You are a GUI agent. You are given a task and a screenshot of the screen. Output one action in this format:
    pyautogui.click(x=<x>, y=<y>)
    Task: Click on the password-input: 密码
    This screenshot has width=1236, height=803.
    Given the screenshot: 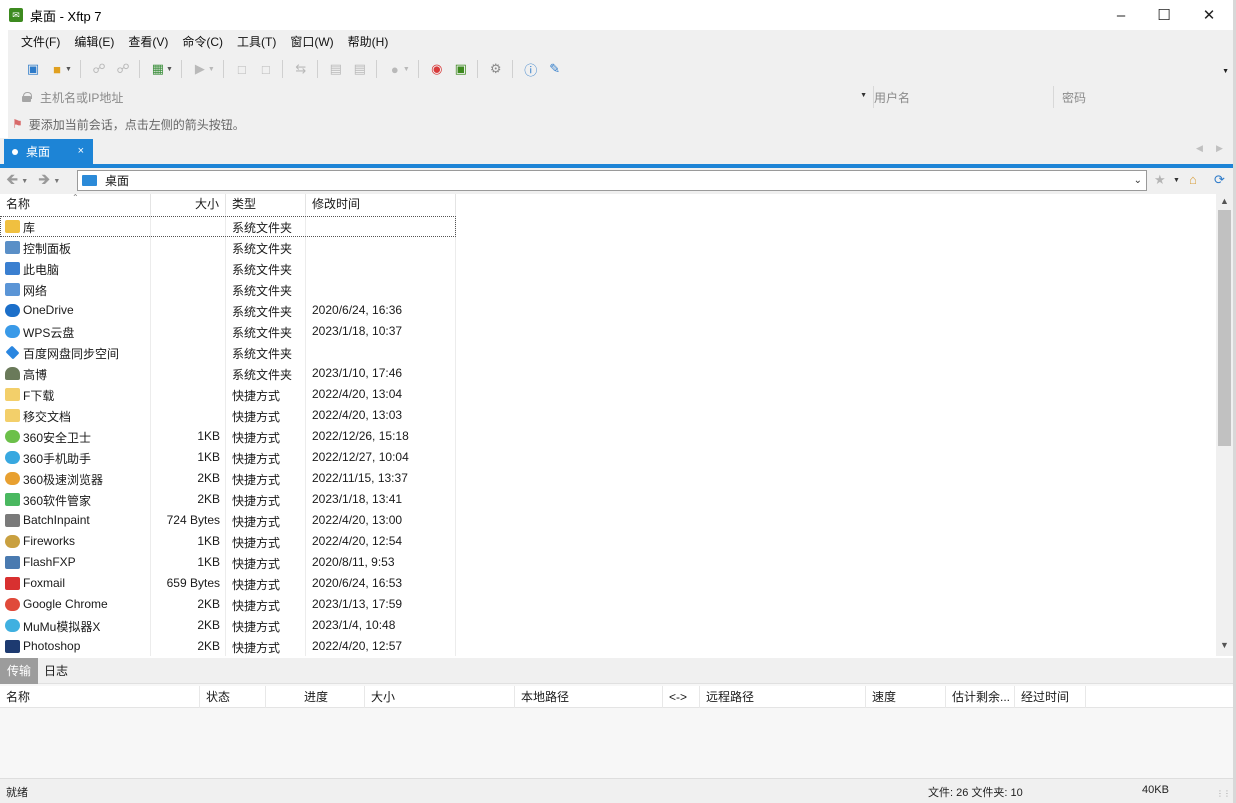 What is the action you would take?
    pyautogui.click(x=1143, y=97)
    